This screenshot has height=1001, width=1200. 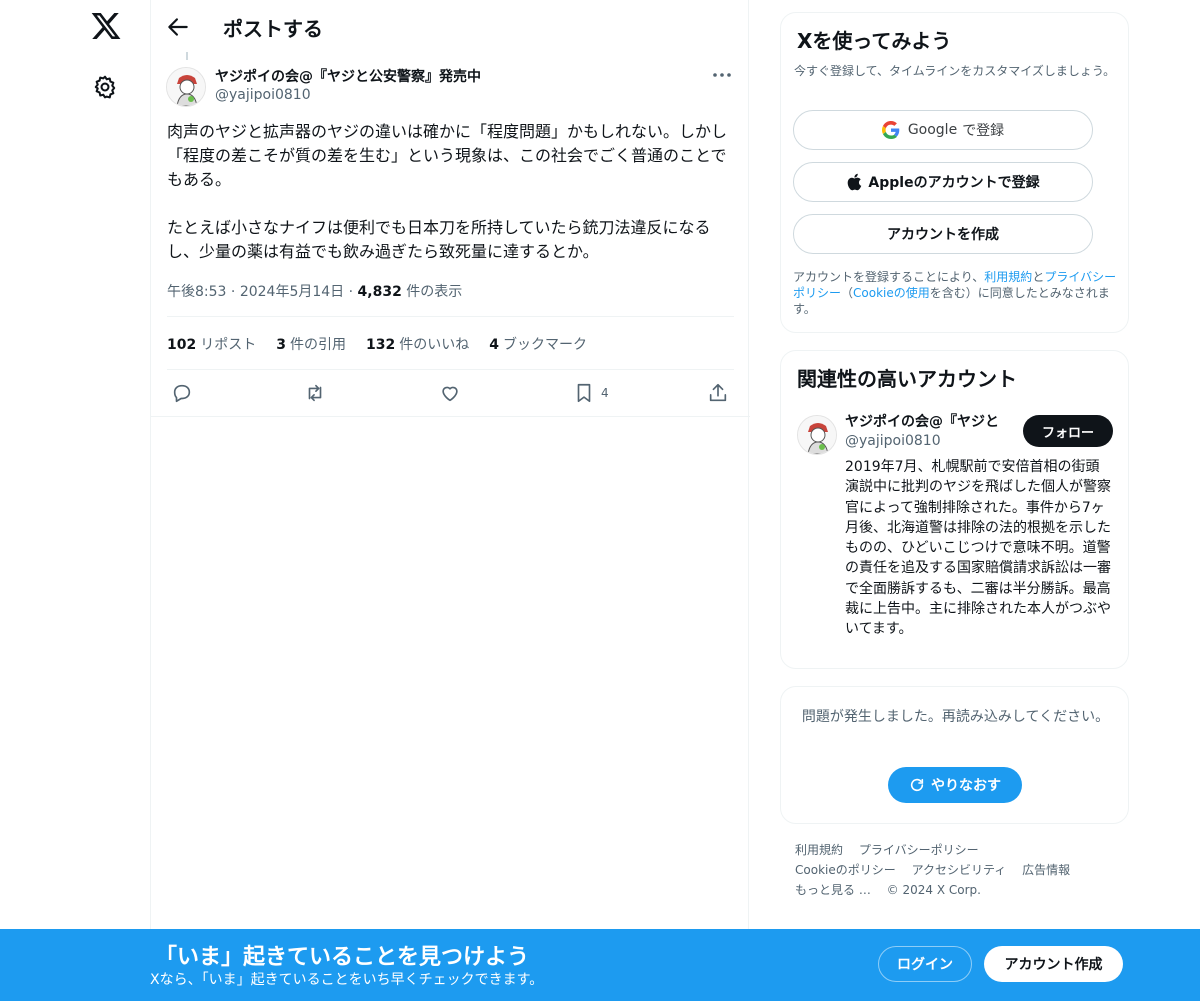 I want to click on author-handle: @yajipoi0810, so click(x=263, y=95).